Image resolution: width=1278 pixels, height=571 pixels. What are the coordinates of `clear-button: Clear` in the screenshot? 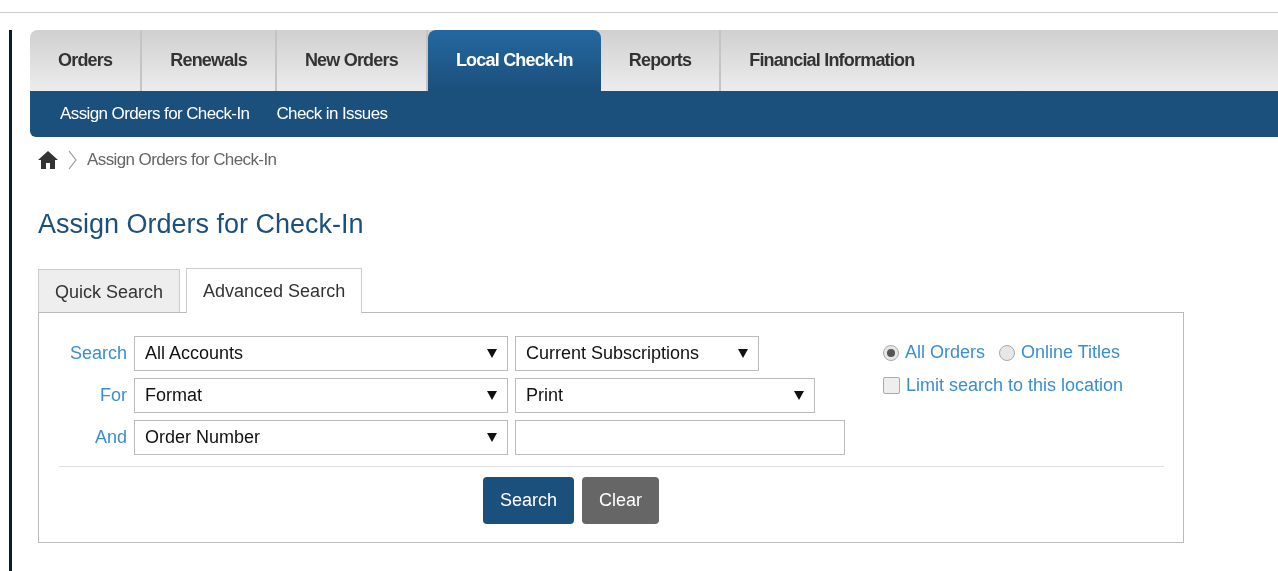 It's located at (621, 500).